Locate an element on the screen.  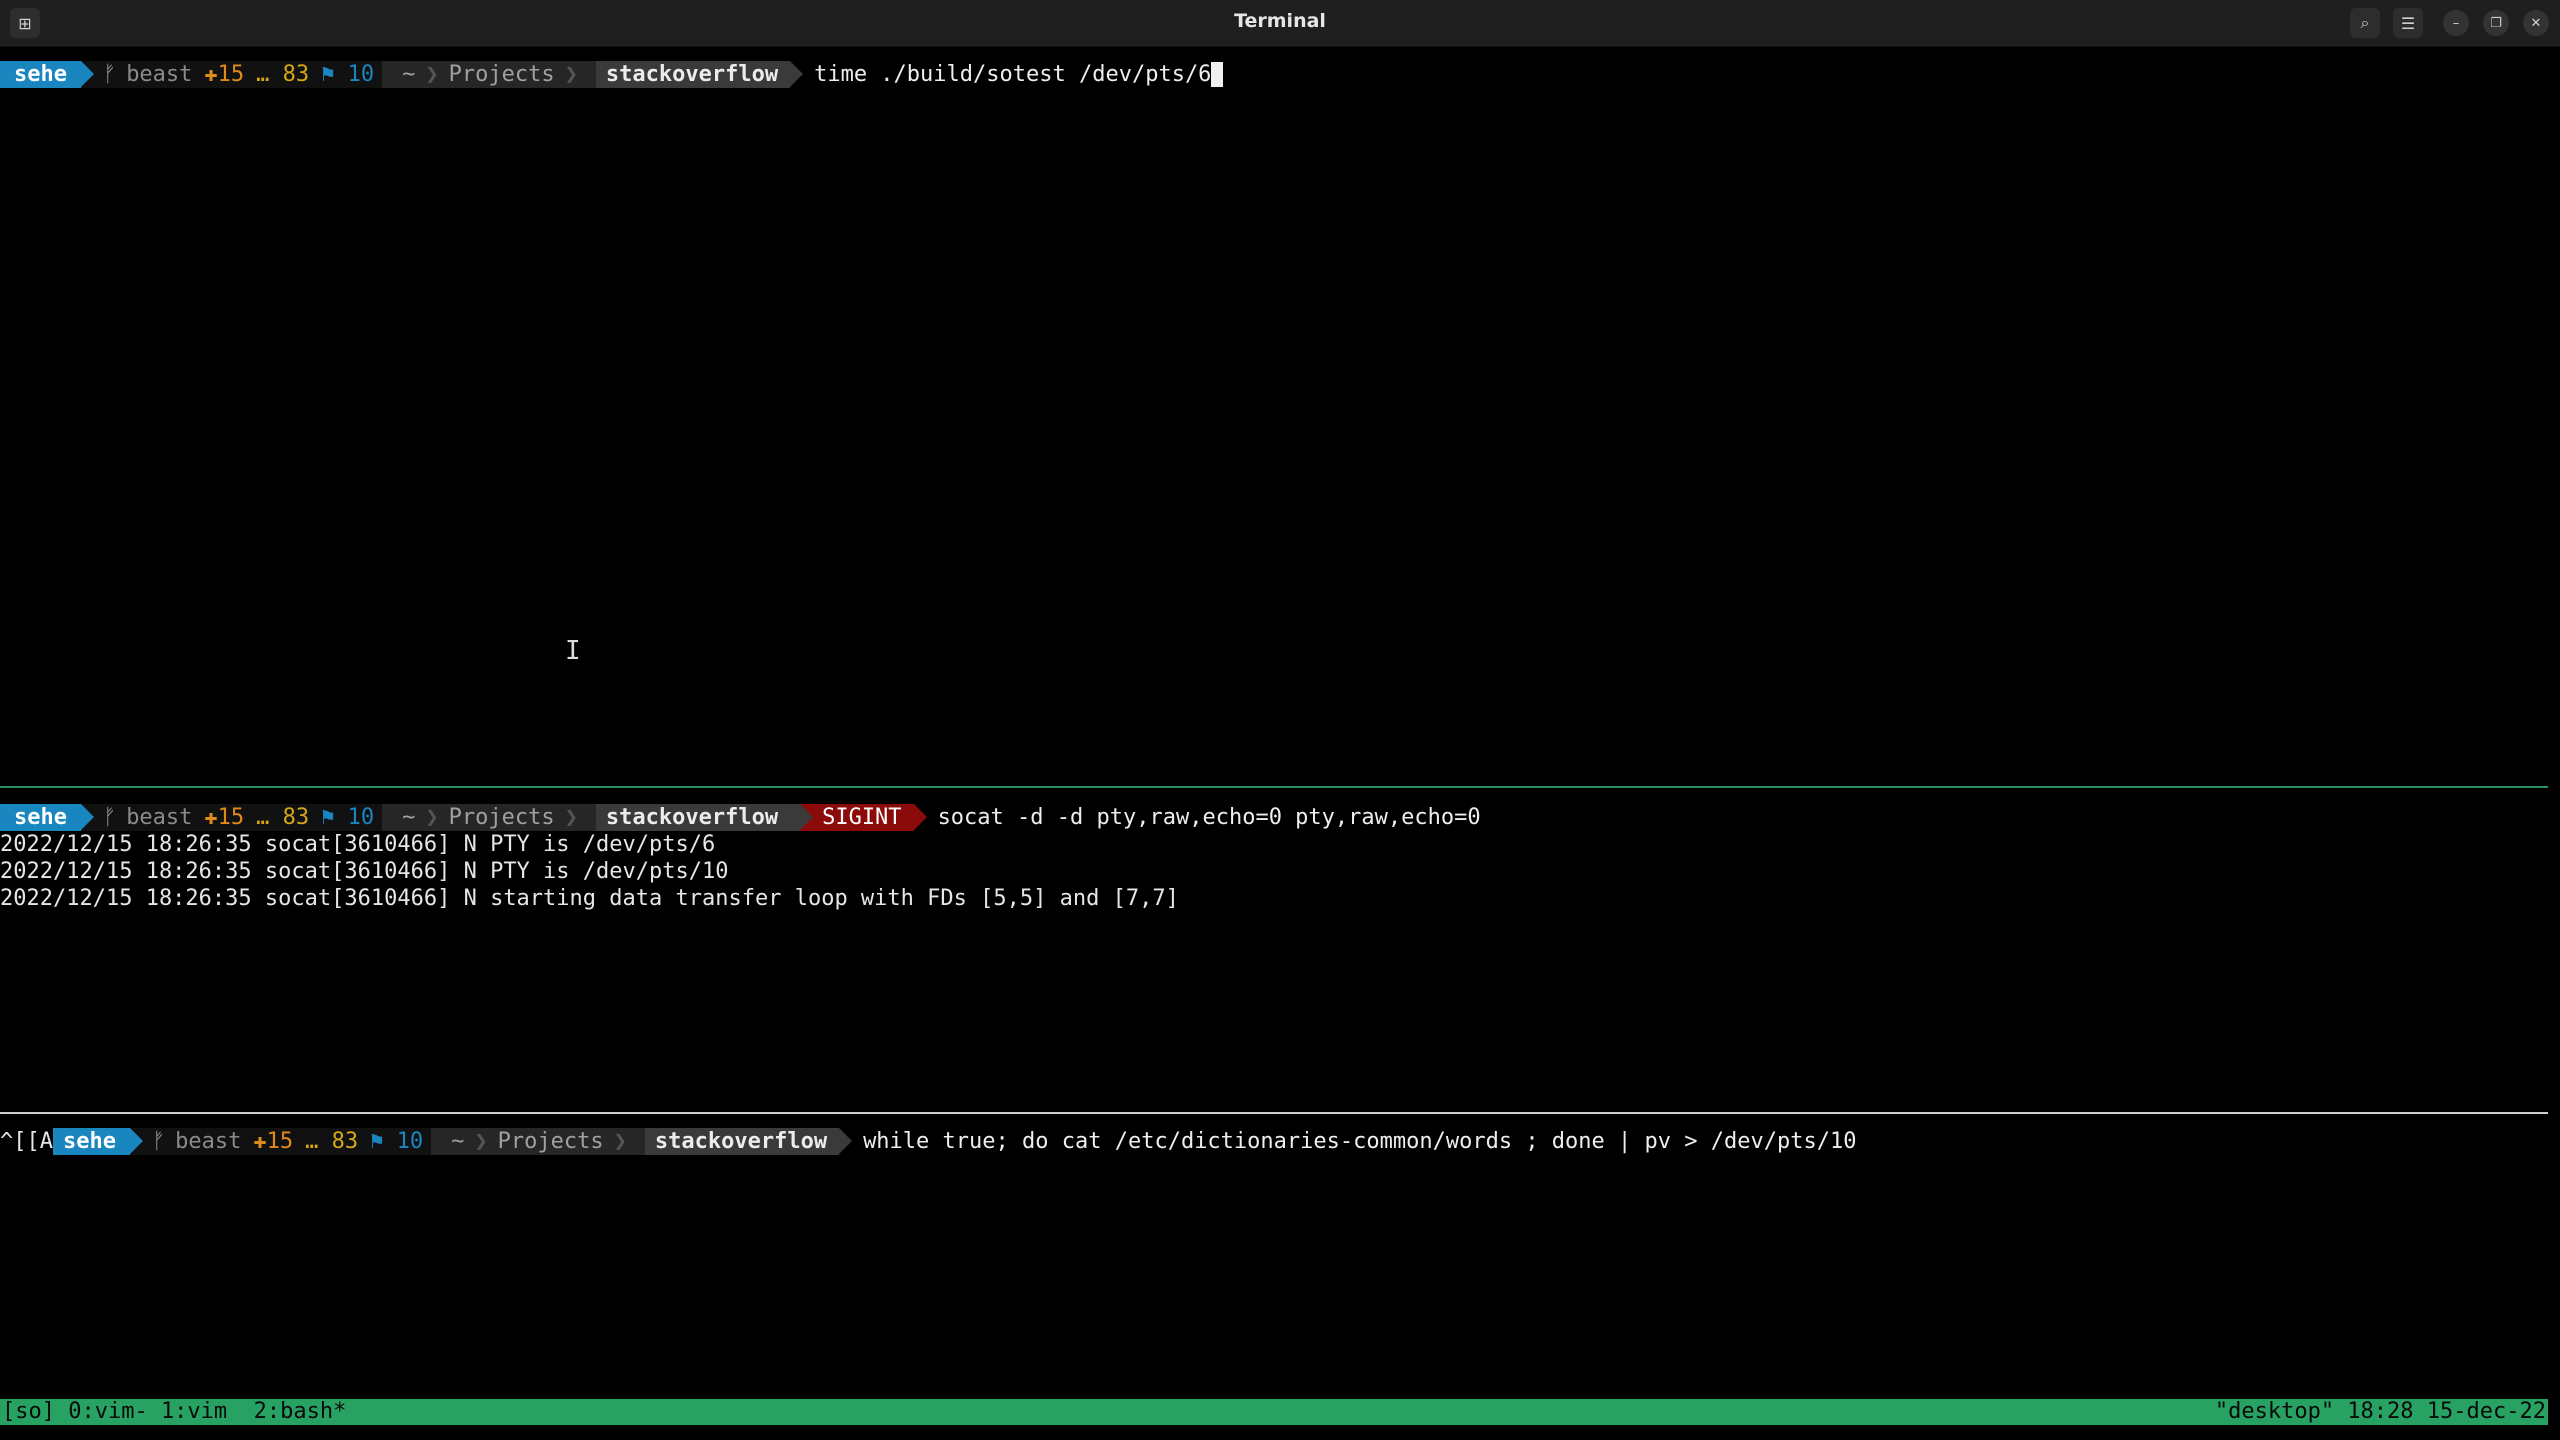
search-icon: ⌕ is located at coordinates (2365, 23).